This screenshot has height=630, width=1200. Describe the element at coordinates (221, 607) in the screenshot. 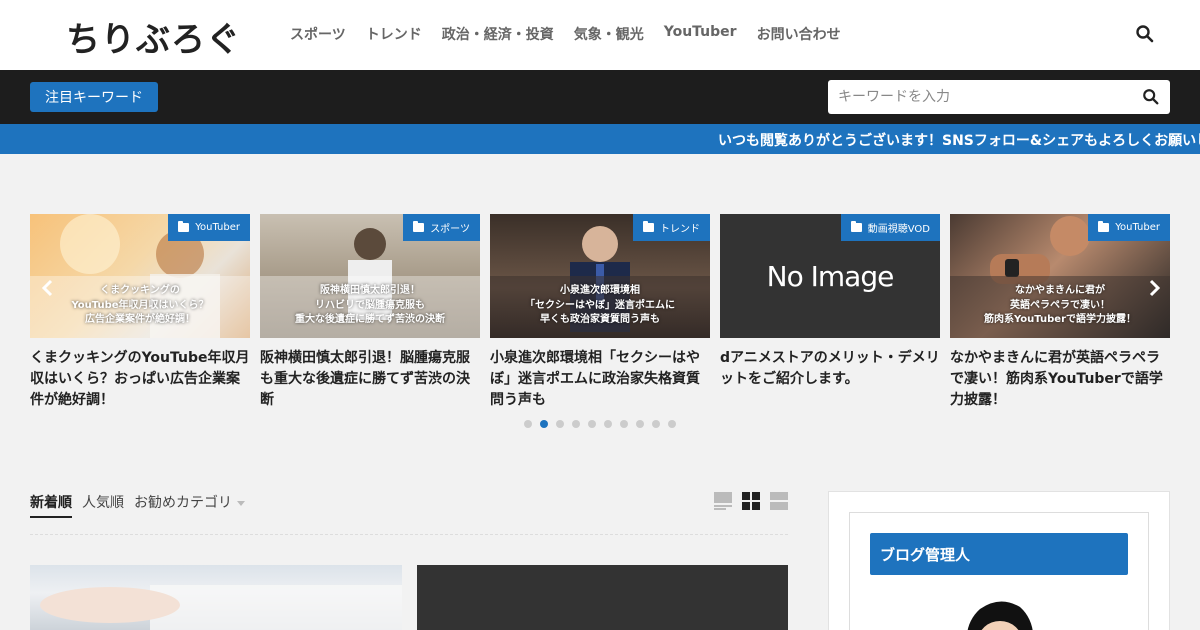

I see `piano-hands-image` at that location.